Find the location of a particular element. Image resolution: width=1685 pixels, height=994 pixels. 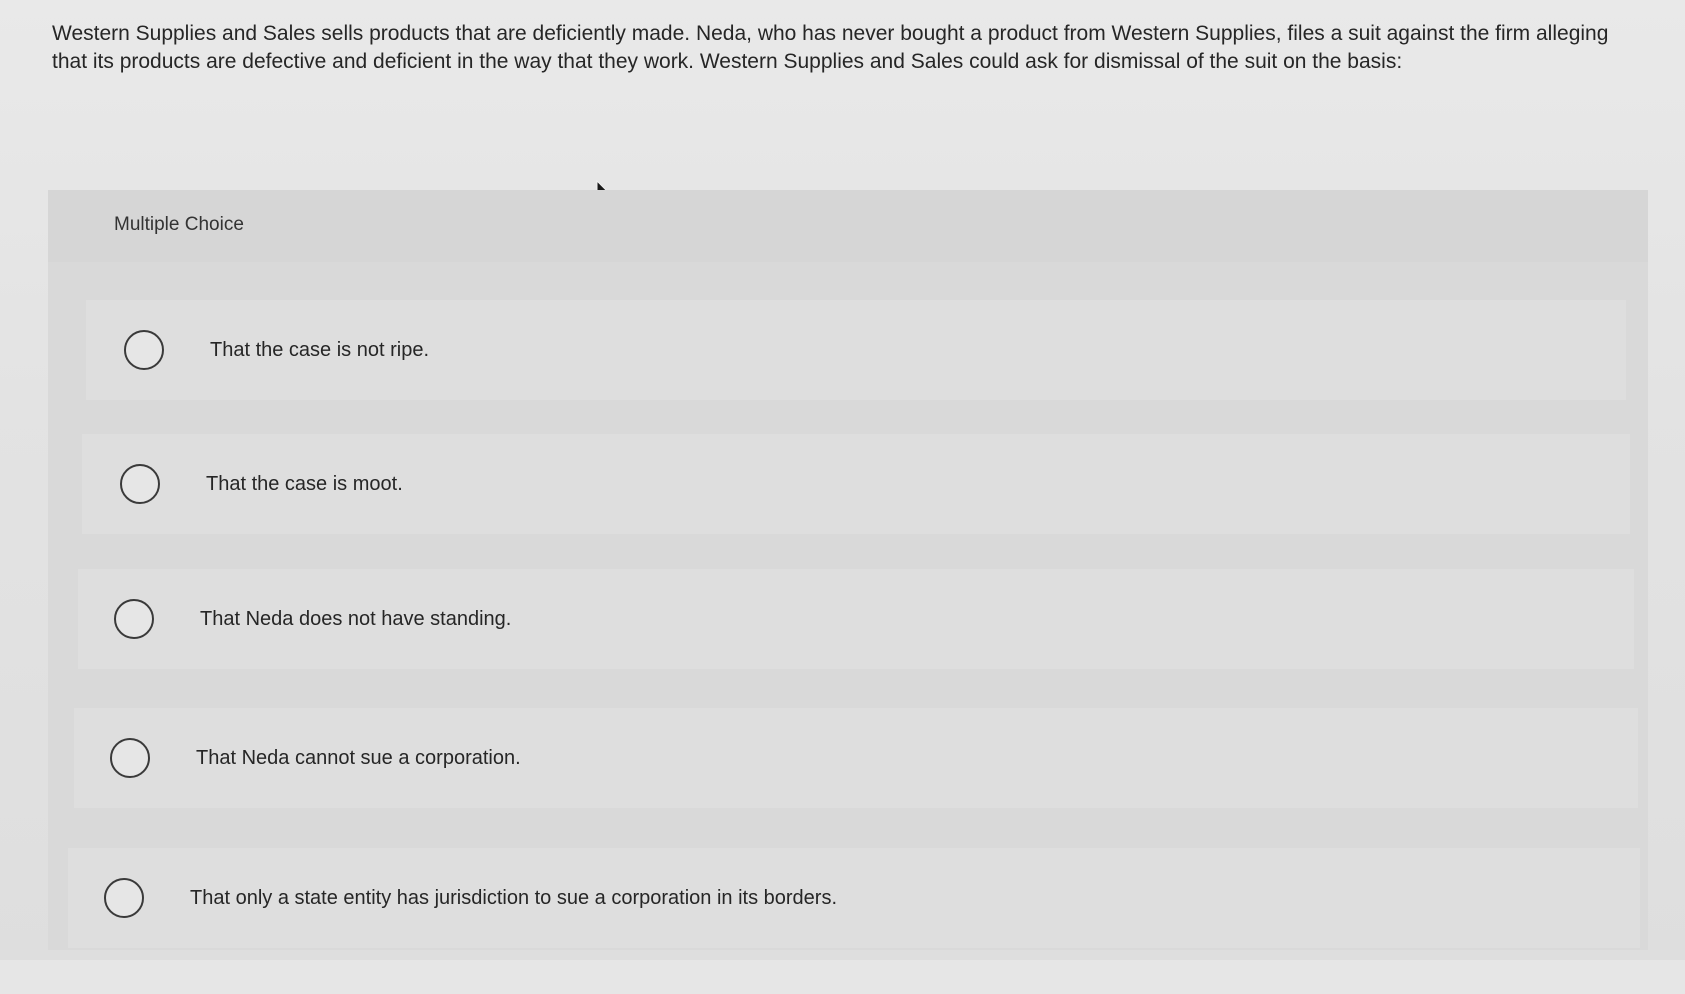

option-a: That the case is not ripe. is located at coordinates (856, 350).